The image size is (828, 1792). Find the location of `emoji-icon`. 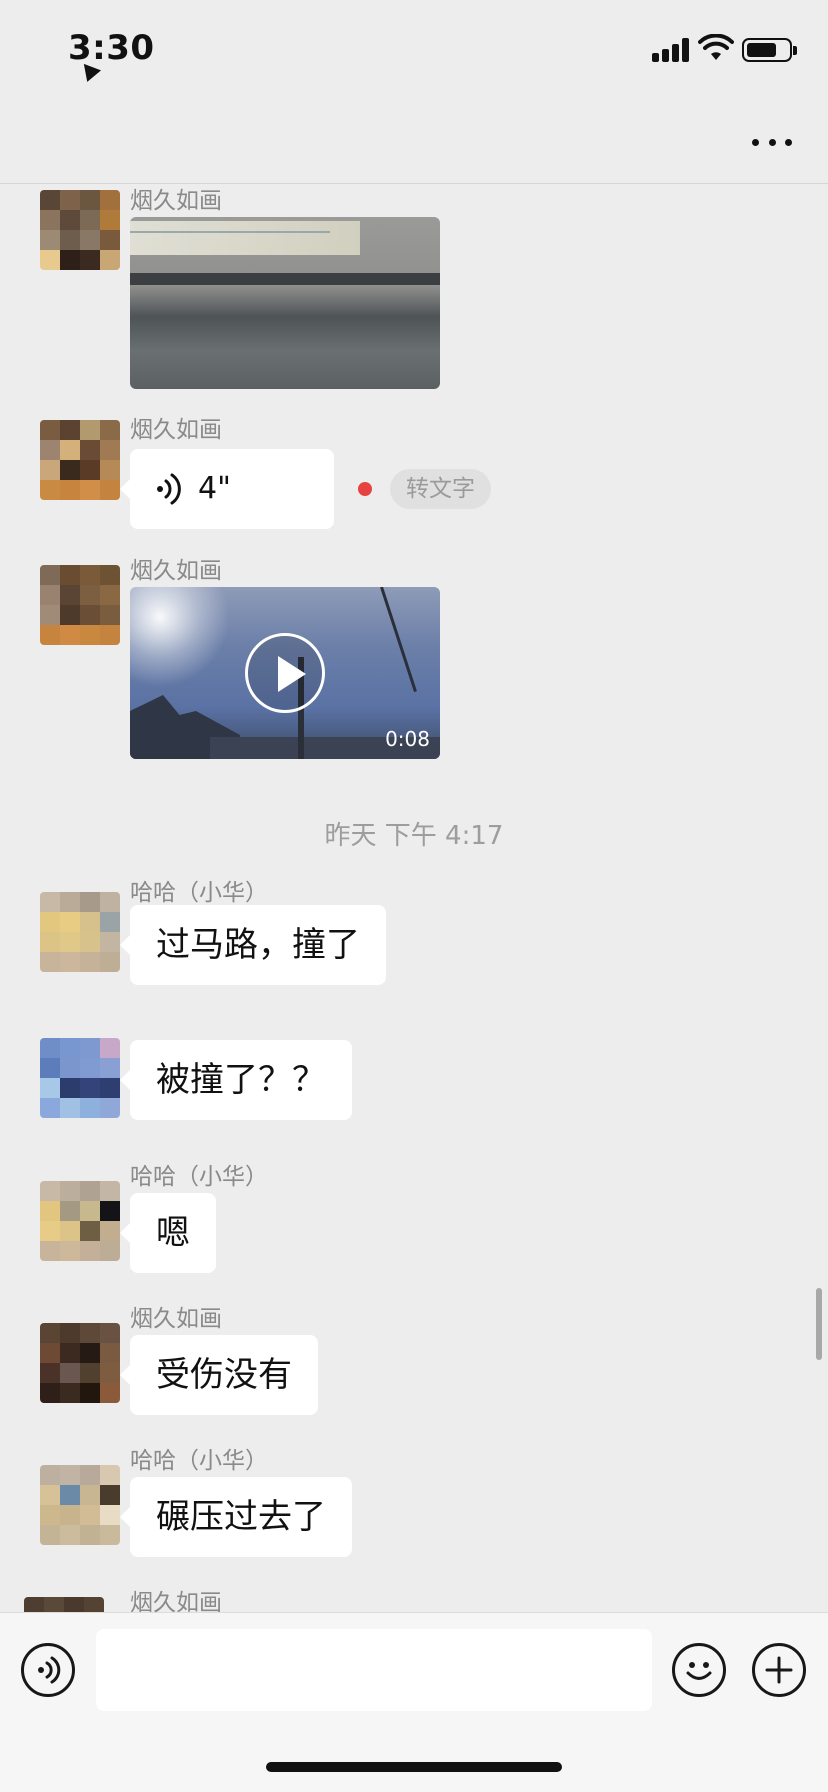

emoji-icon is located at coordinates (699, 1670).